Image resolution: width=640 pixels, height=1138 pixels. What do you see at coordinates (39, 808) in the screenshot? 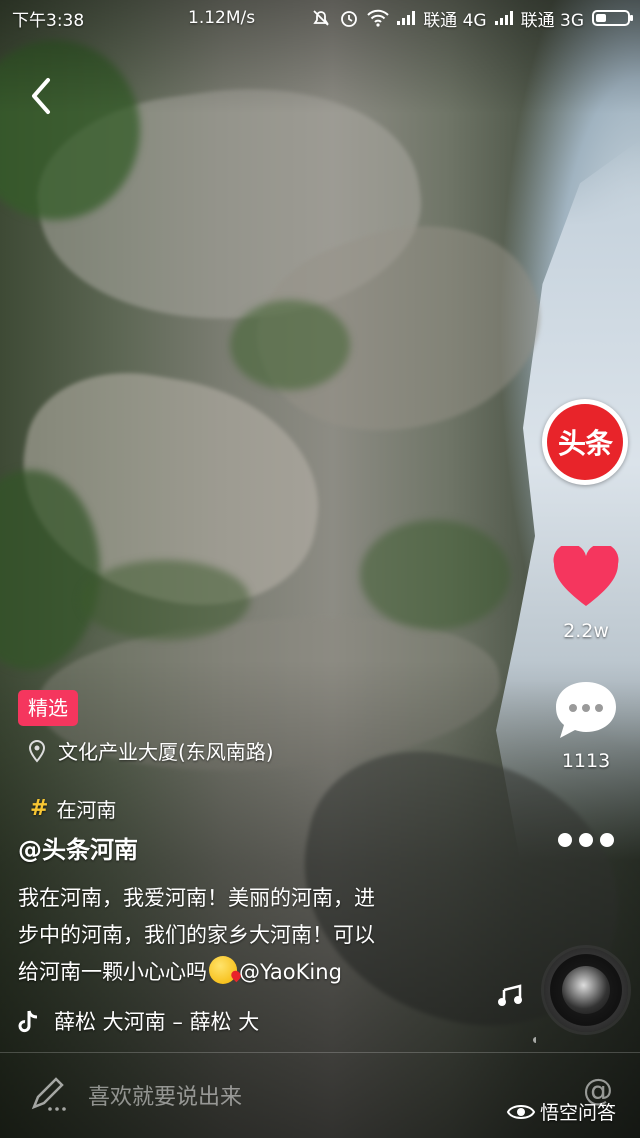
I see `hashtag-icon: #` at bounding box center [39, 808].